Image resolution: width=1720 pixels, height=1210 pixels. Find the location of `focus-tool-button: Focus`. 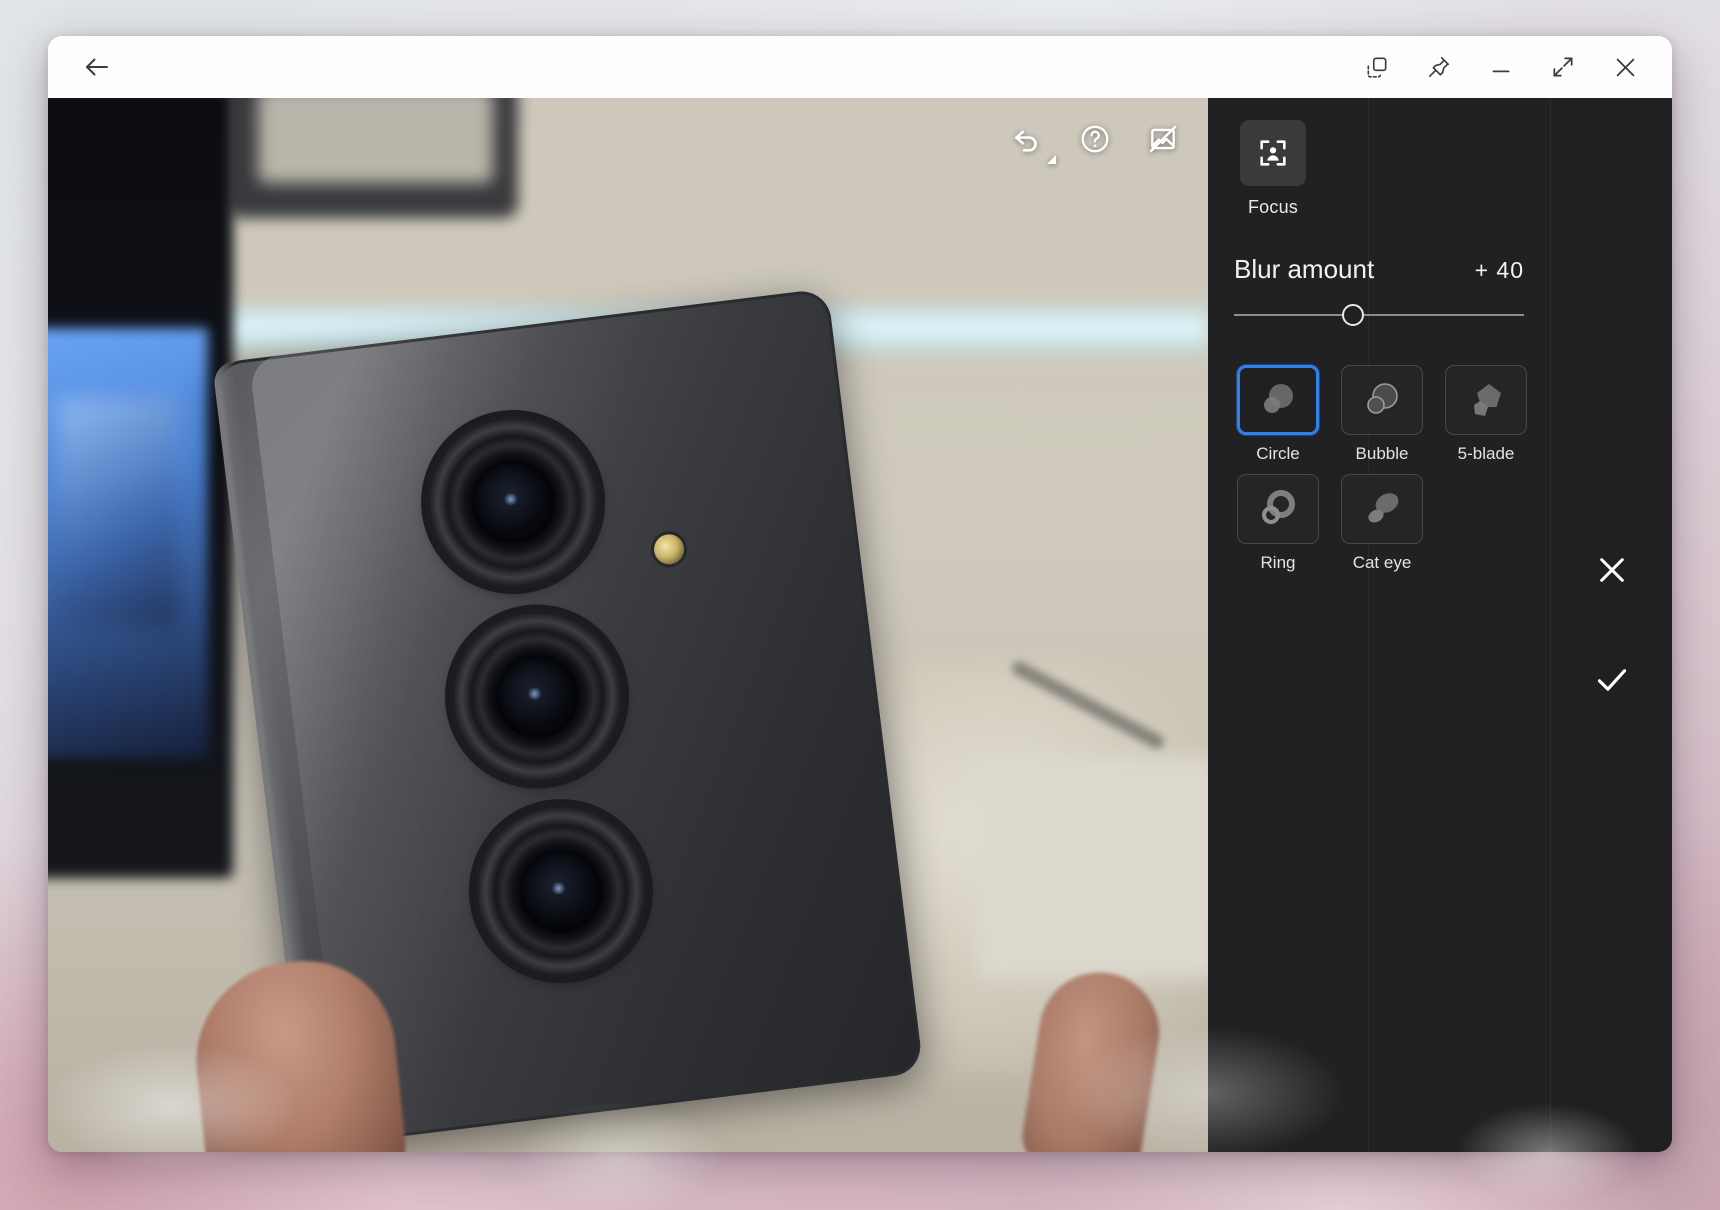

focus-tool-button: Focus is located at coordinates (1273, 169).